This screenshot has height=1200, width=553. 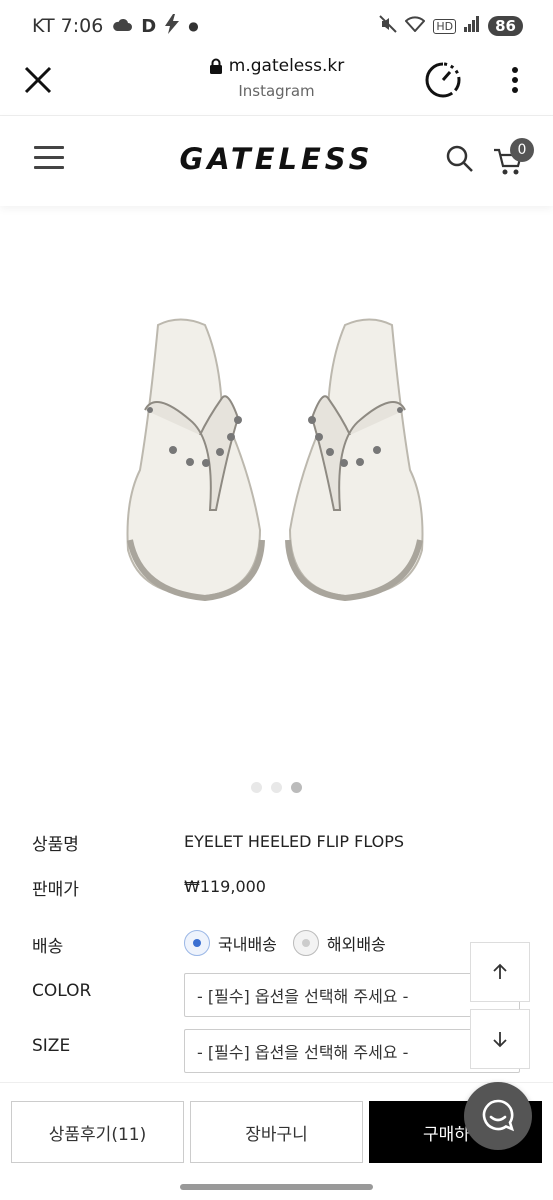 I want to click on shipping-domestic-radio: 국내배송, so click(x=230, y=943).